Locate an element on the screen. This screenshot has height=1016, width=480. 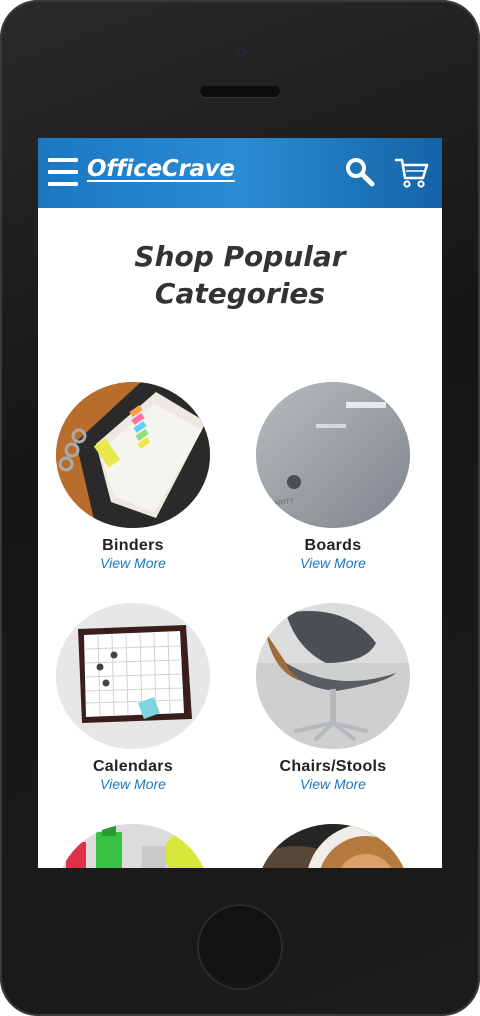
cleaning-supplies-image is located at coordinates (133, 846).